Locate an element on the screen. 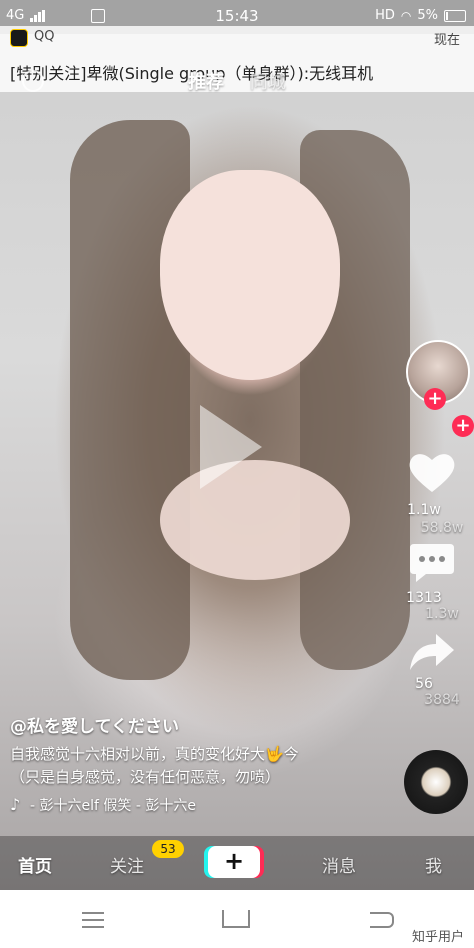 This screenshot has width=474, height=948. back-icon is located at coordinates (382, 920).